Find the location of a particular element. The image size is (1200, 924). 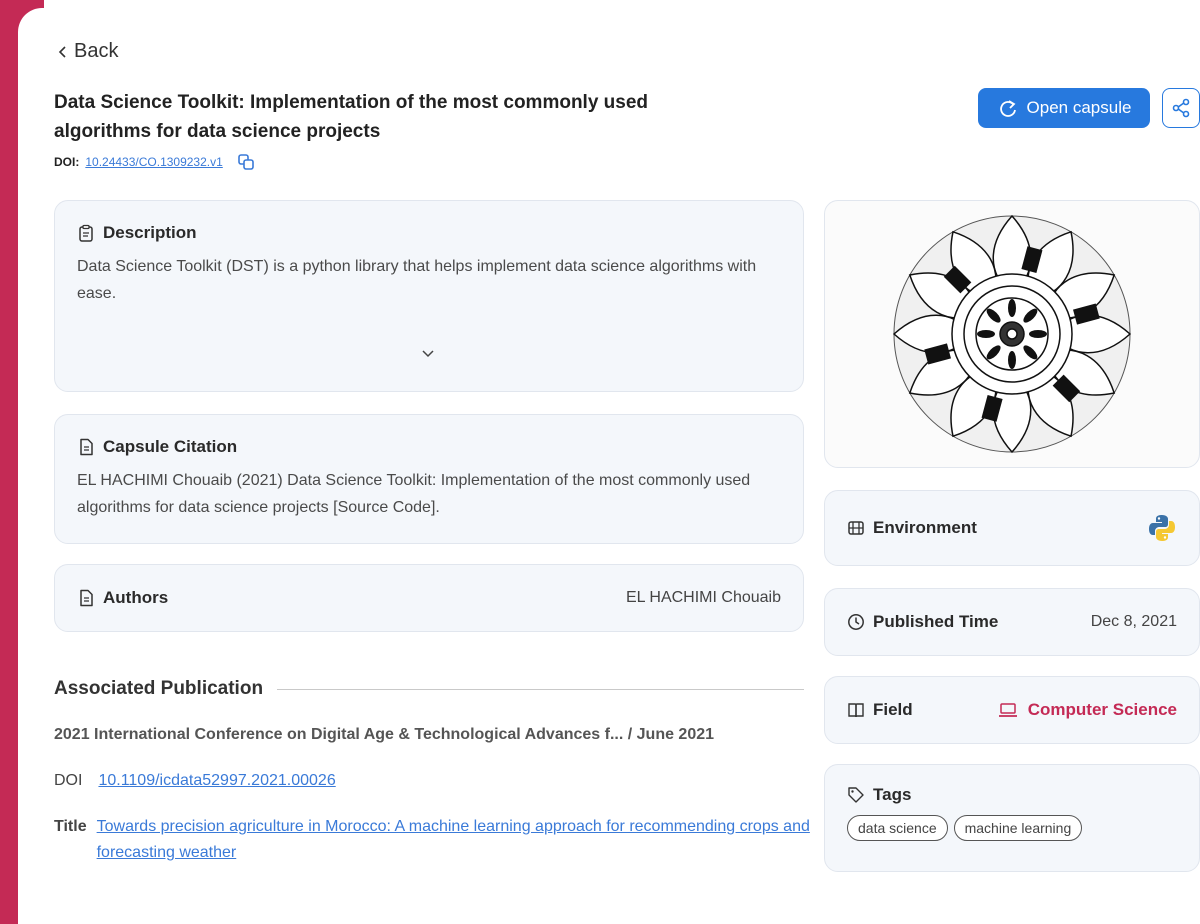

publication-doi-row: DOI 10.1109/icdata52997.2021.00026 is located at coordinates (195, 781).